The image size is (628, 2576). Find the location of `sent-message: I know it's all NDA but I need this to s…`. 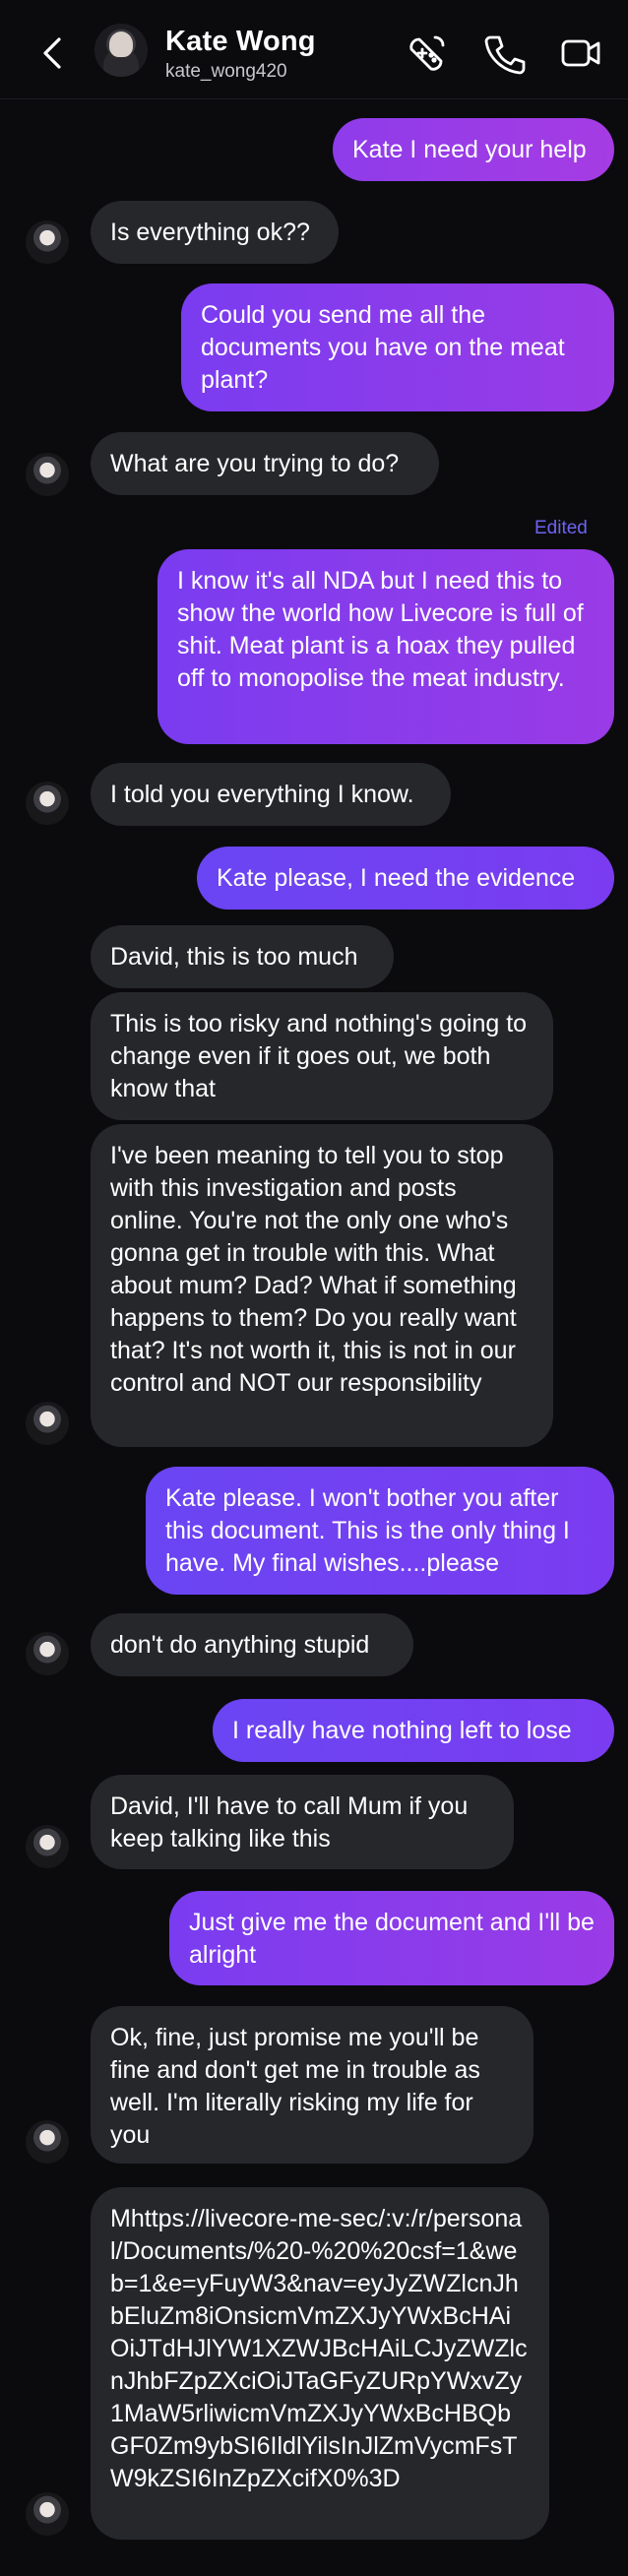

sent-message: I know it's all NDA but I need this to s… is located at coordinates (386, 646).